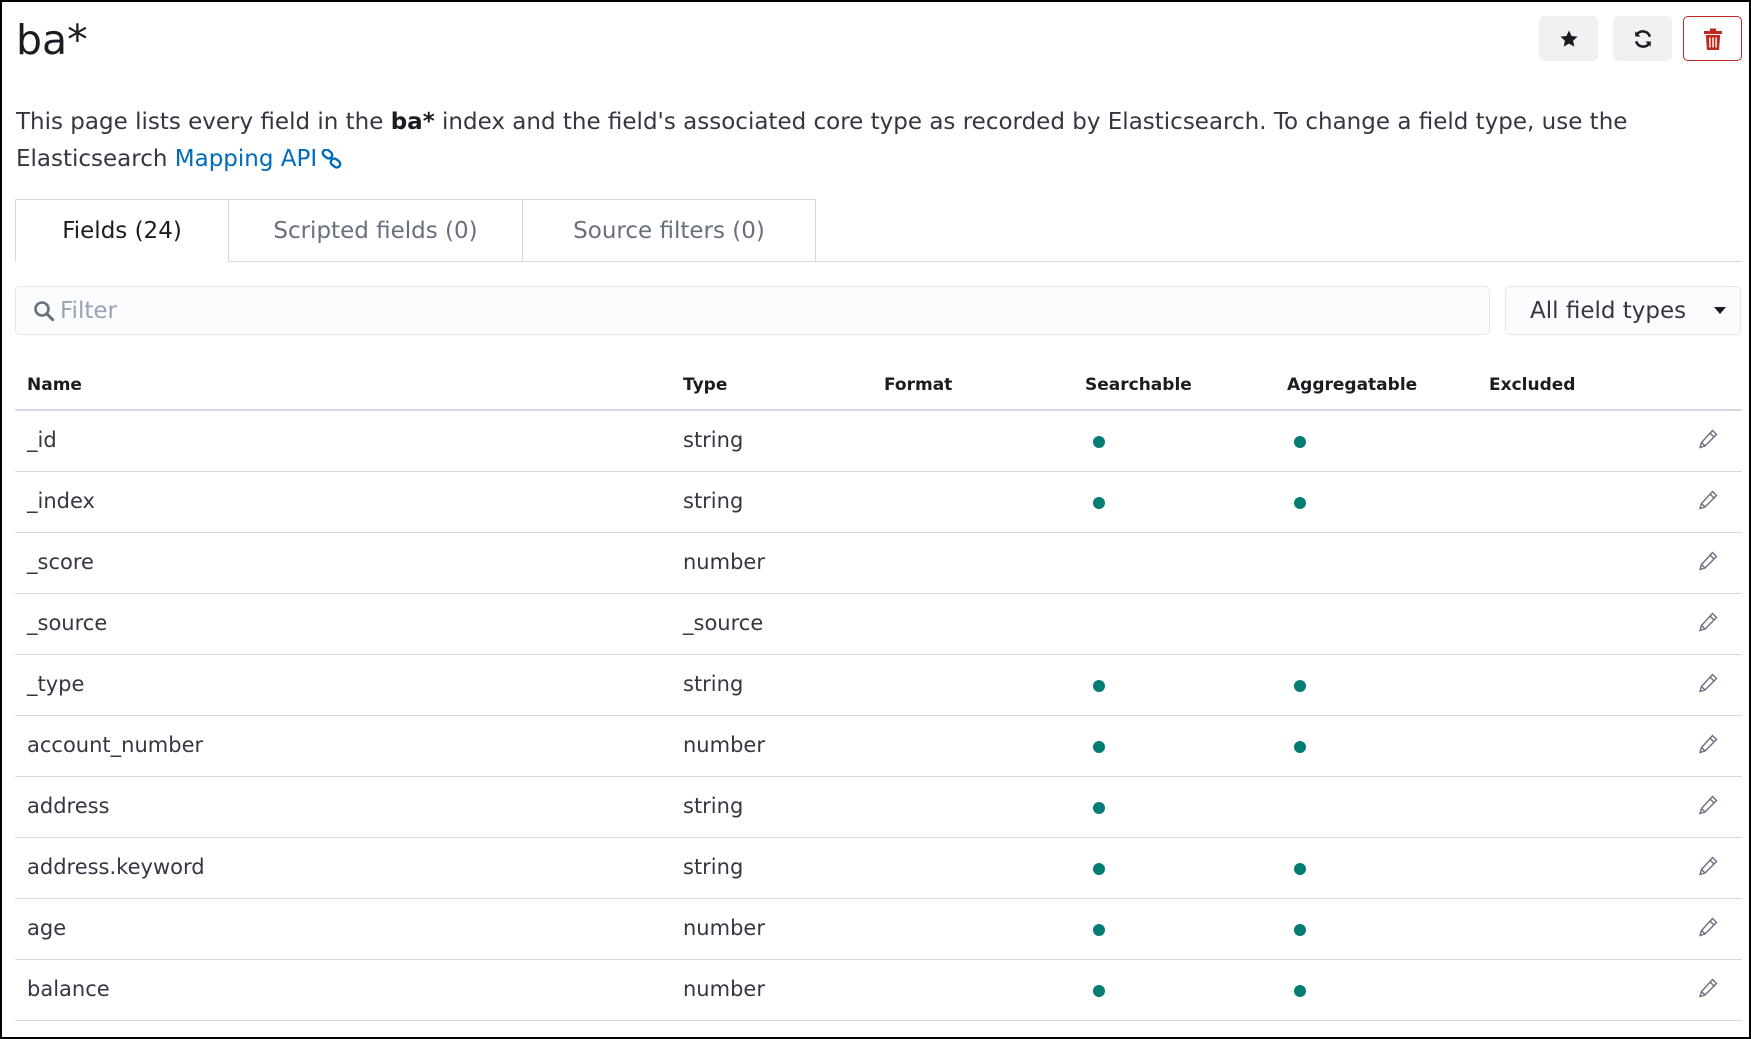  Describe the element at coordinates (878, 746) in the screenshot. I see `table-row: account_number number` at that location.